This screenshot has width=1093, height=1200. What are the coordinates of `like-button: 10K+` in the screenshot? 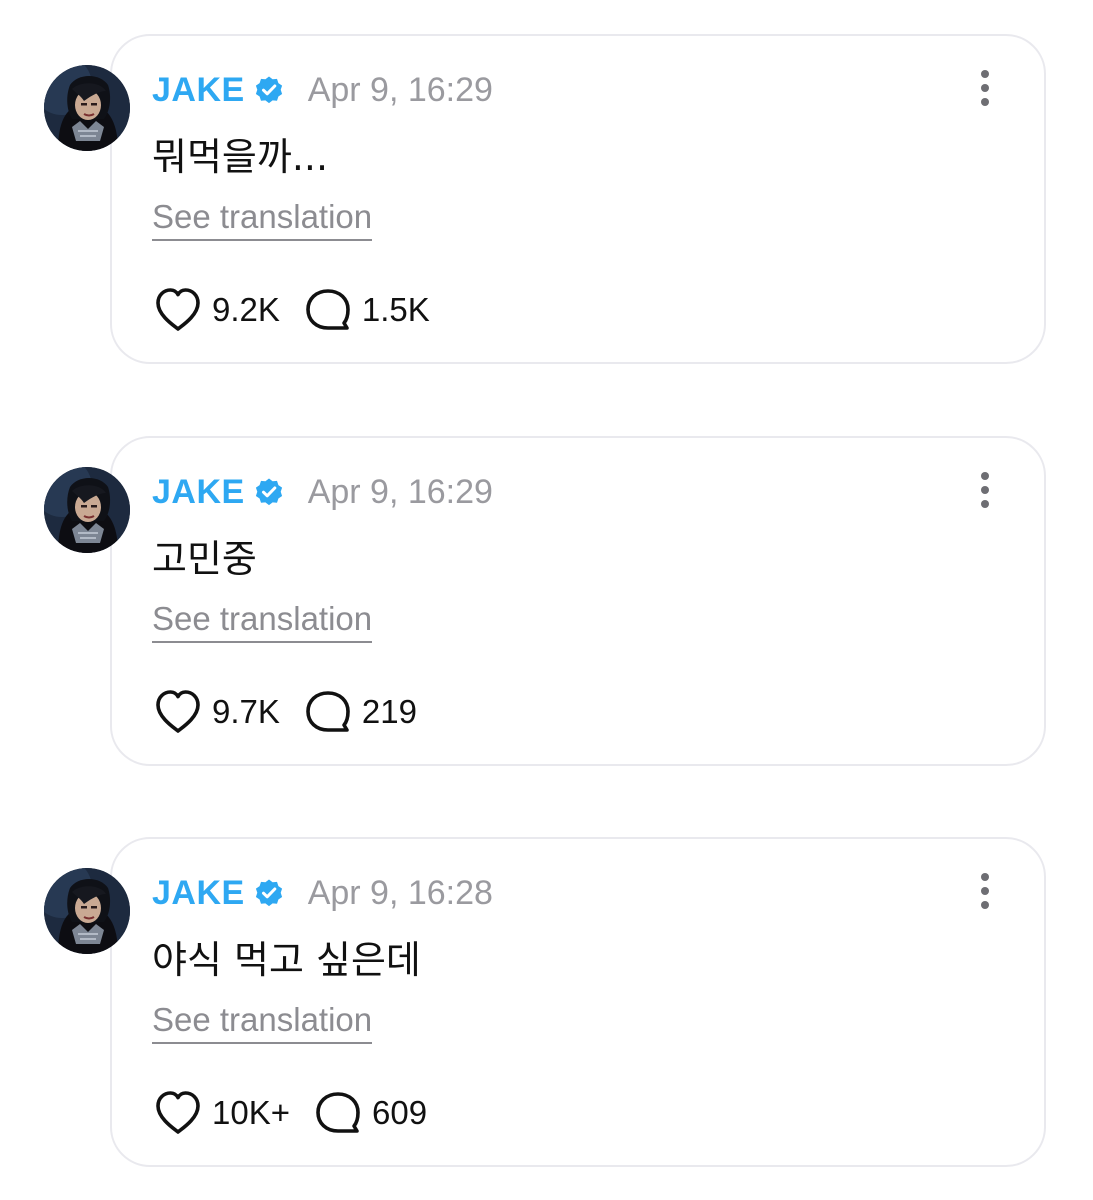 It's located at (221, 1113).